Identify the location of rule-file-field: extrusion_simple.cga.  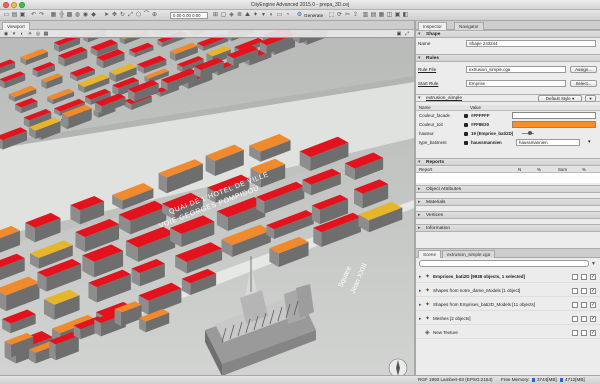
(516, 69).